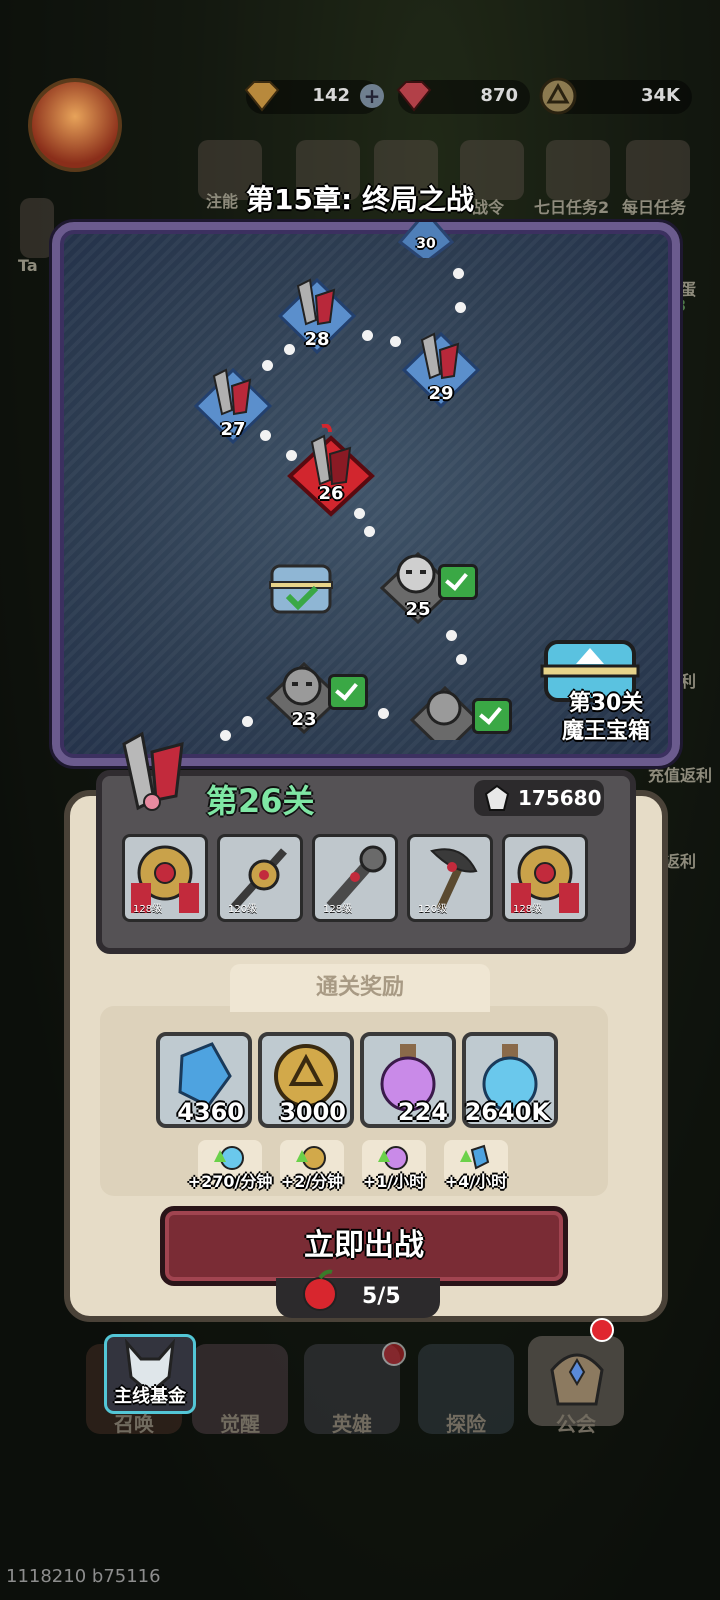  Describe the element at coordinates (426, 244) in the screenshot. I see `stage-number: 30` at that location.